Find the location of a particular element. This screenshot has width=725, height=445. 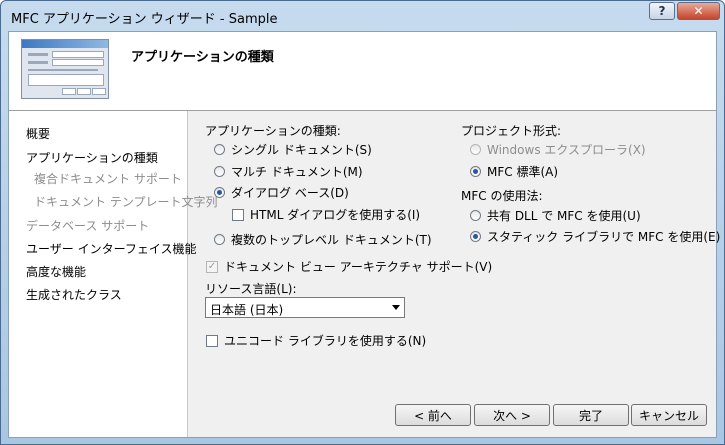

help-button: ? is located at coordinates (662, 11).